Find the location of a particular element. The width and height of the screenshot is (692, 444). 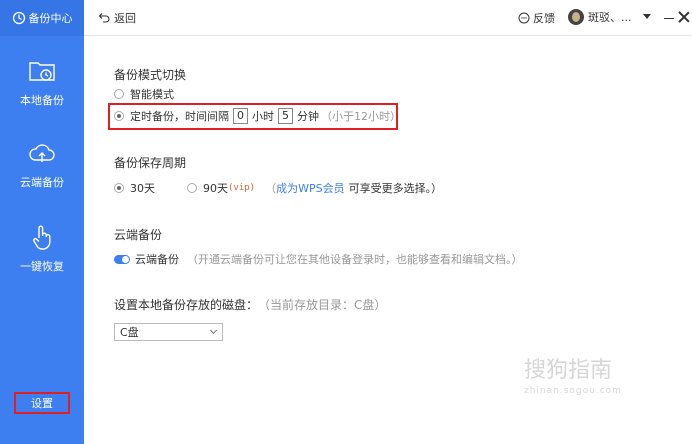

sidebar-header: 备份中心 is located at coordinates (42, 18).